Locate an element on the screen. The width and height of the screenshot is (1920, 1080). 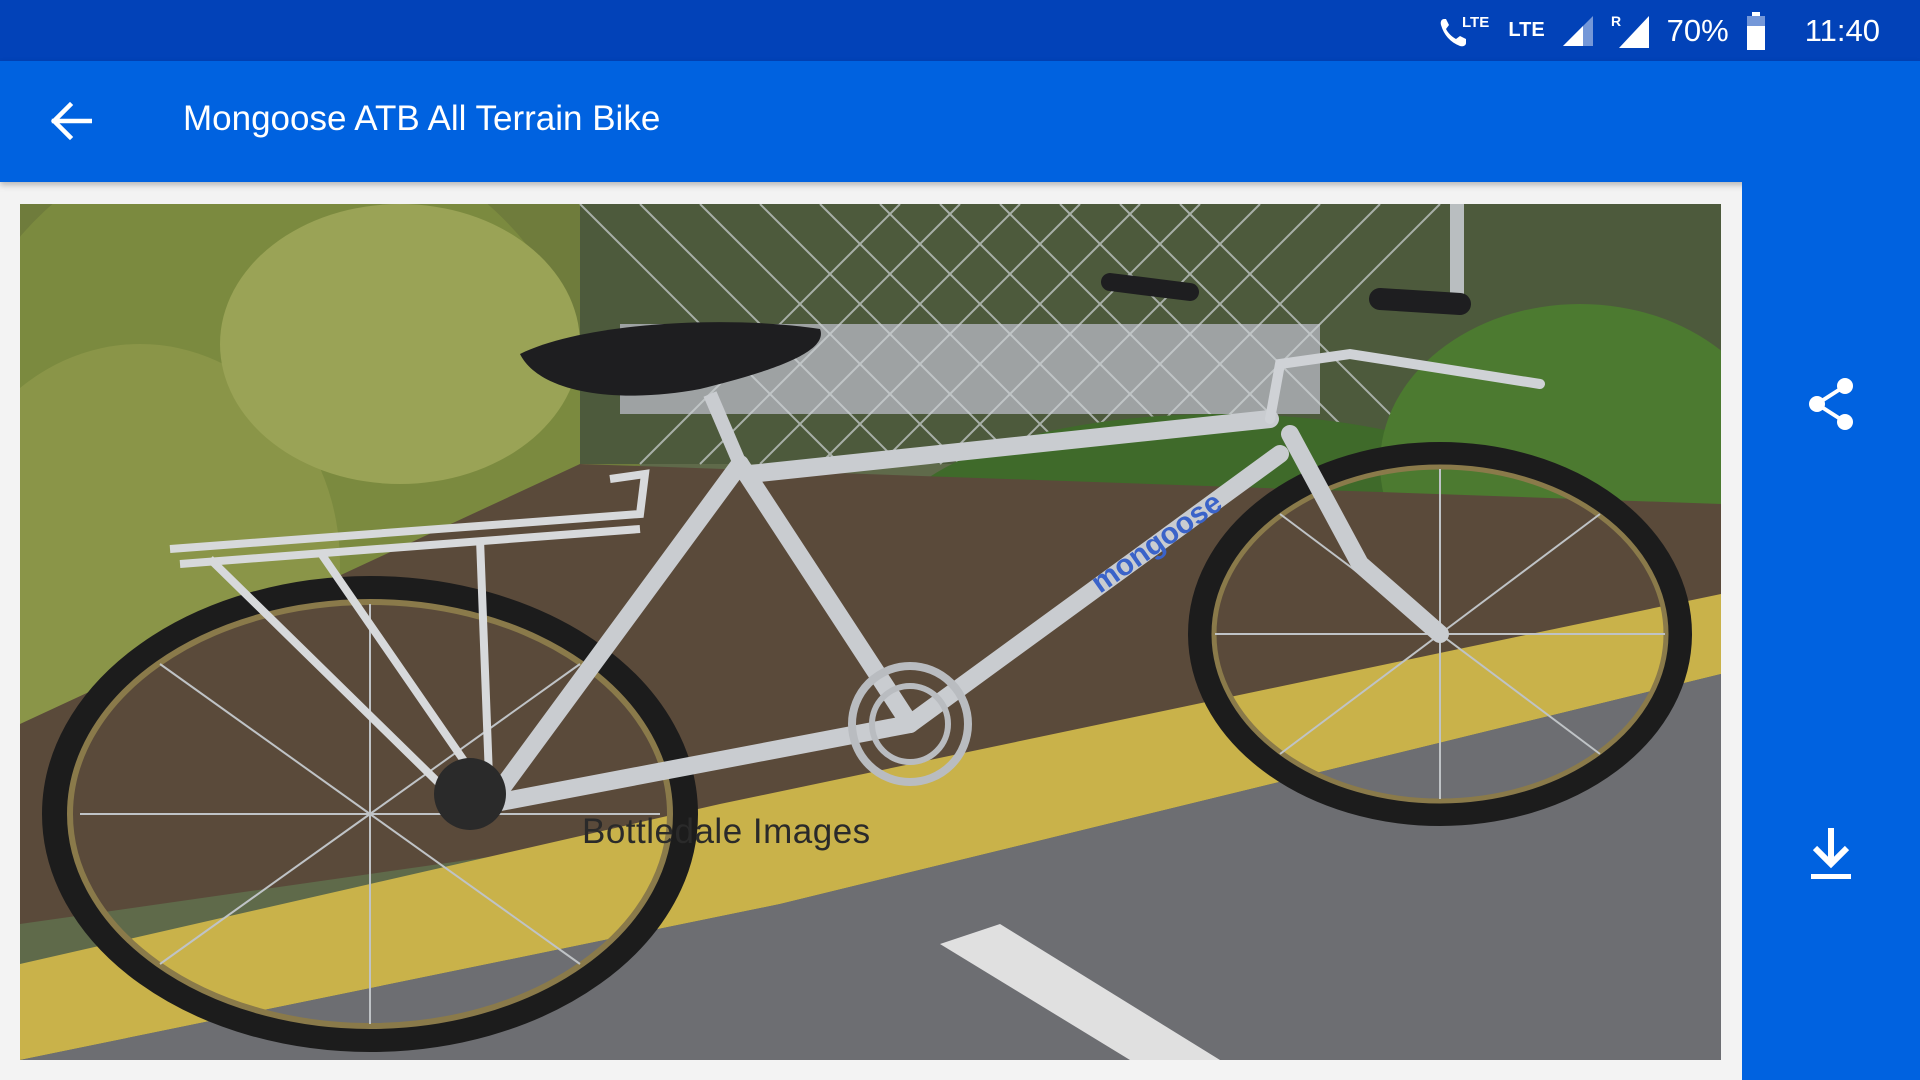
battery-icon is located at coordinates (1756, 31).